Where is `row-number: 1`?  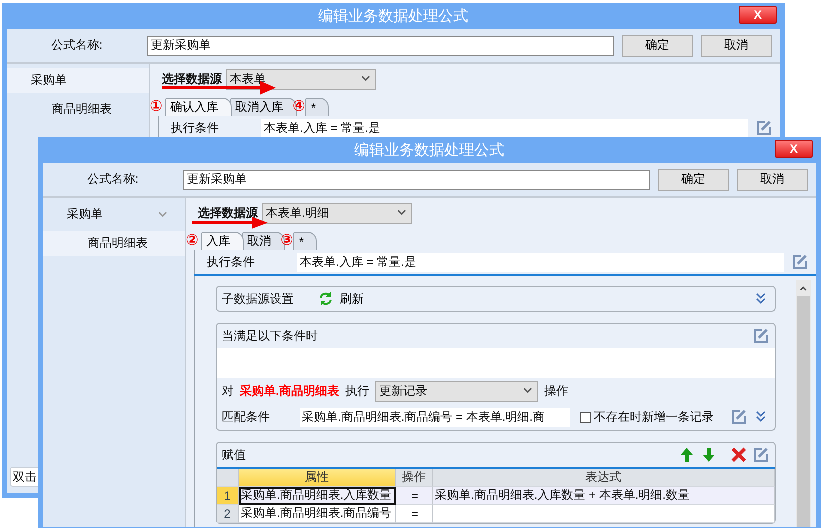
row-number: 1 is located at coordinates (228, 496).